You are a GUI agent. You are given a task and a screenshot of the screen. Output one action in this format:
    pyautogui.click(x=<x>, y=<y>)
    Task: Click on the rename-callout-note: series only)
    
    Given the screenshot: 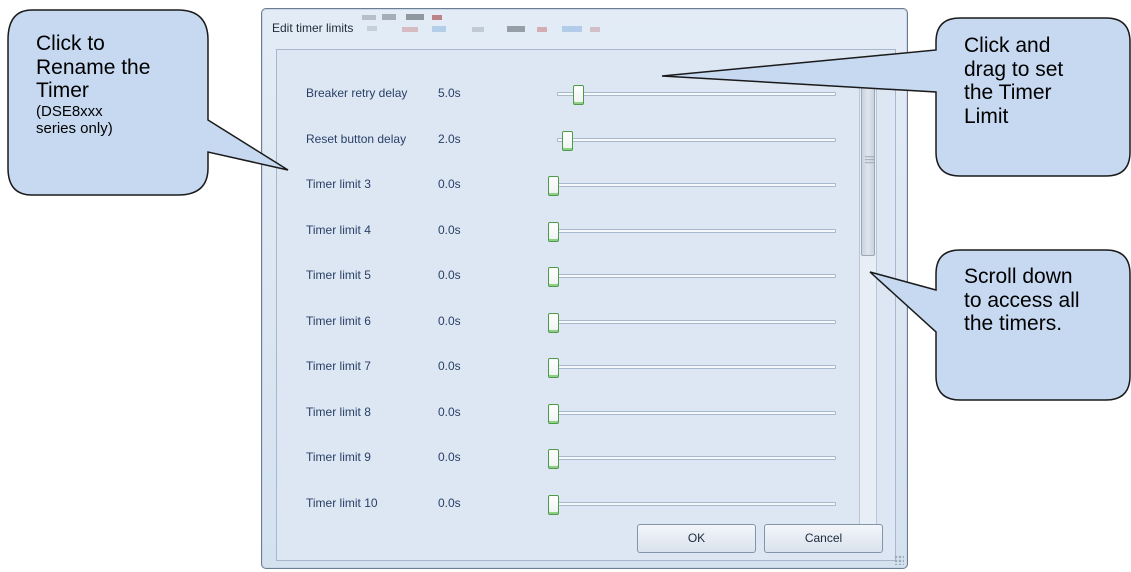 What is the action you would take?
    pyautogui.click(x=74, y=128)
    